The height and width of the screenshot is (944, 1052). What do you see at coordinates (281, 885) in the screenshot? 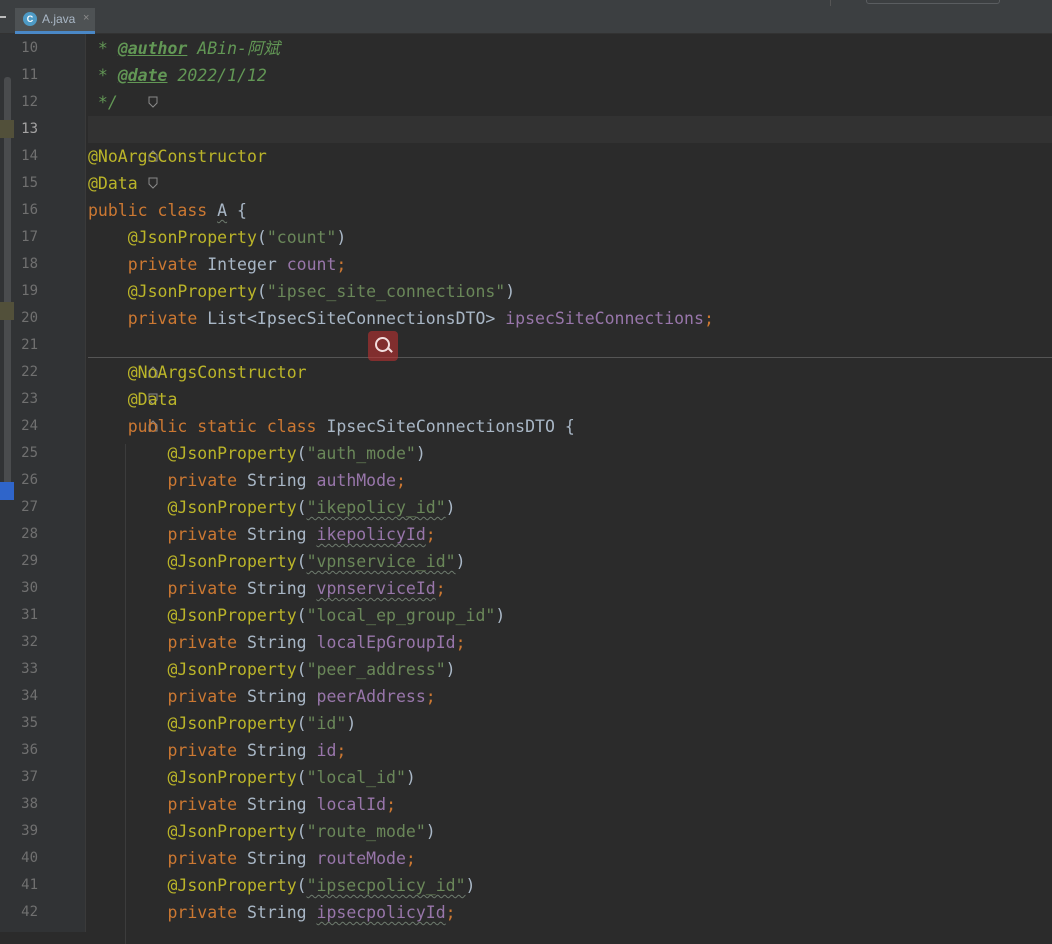
I see `code-line: @JsonProperty("ipsecpolicy_id")` at bounding box center [281, 885].